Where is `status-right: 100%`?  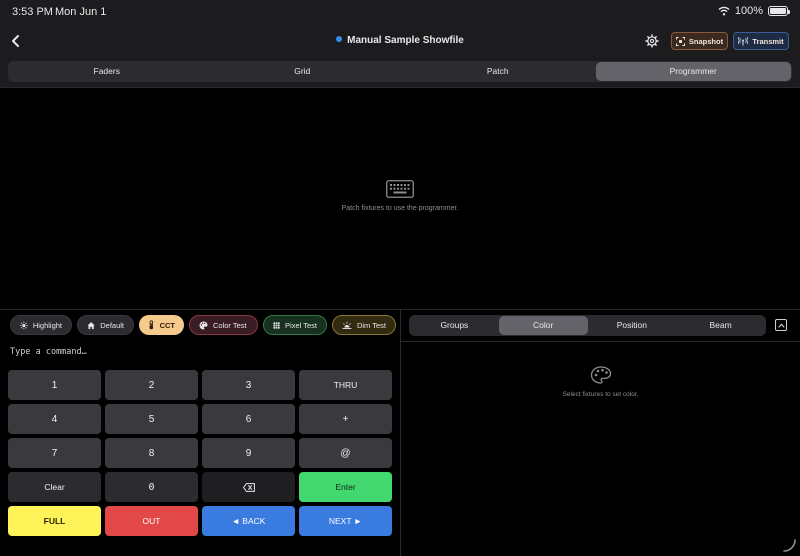 status-right: 100% is located at coordinates (754, 11).